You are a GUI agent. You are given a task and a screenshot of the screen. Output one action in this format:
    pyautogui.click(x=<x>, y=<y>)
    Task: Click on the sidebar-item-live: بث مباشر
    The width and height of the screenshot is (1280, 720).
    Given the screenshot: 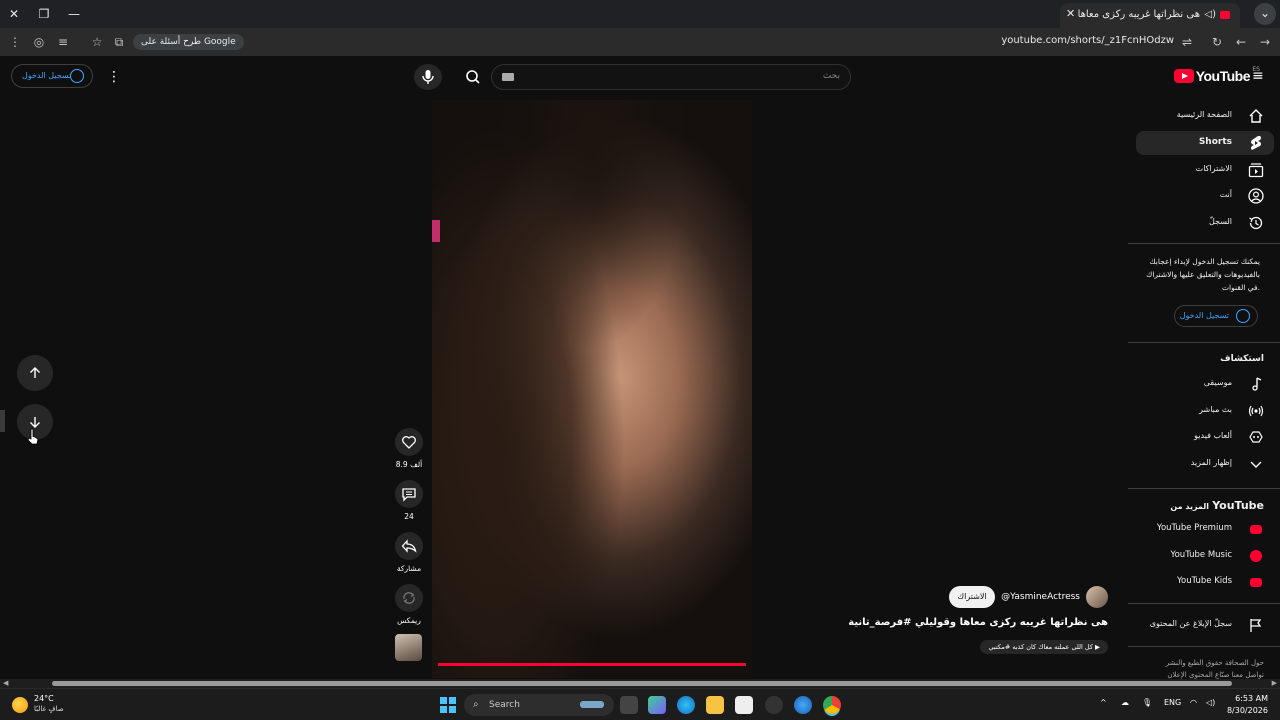 What is the action you would take?
    pyautogui.click(x=1205, y=411)
    